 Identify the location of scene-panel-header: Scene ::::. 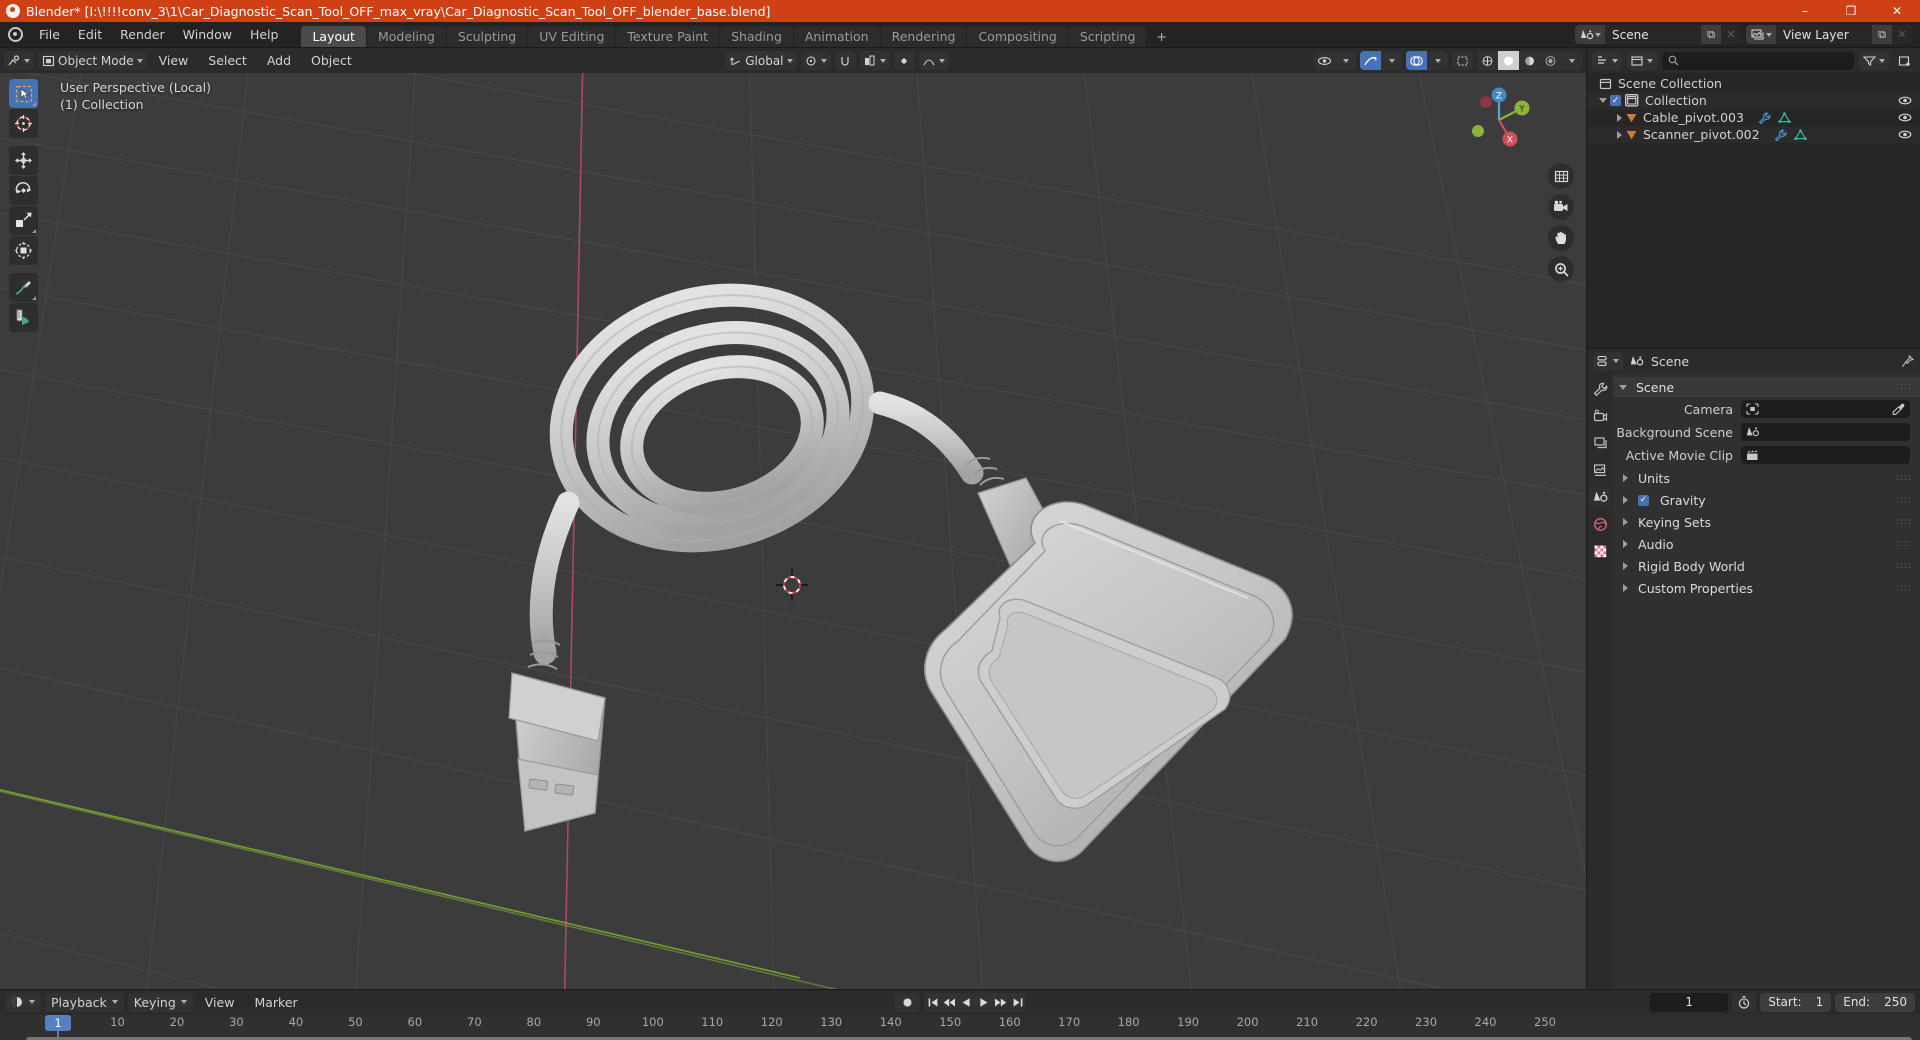
(1766, 387).